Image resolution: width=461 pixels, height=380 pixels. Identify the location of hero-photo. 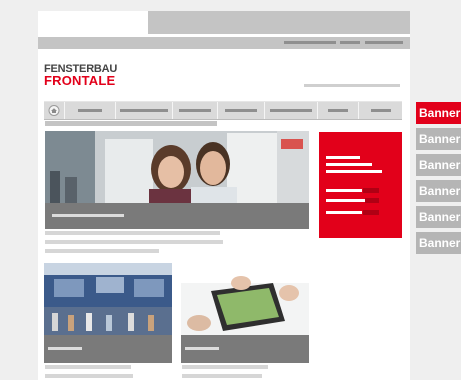
(177, 167).